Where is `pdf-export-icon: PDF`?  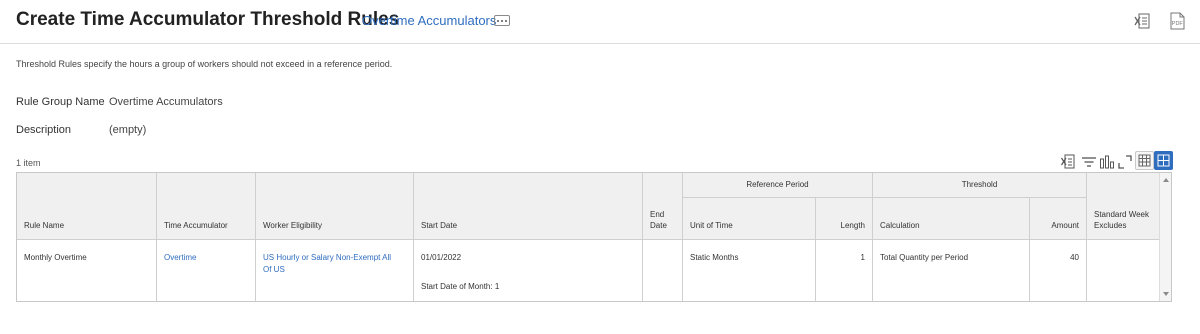
pdf-export-icon: PDF is located at coordinates (1177, 21).